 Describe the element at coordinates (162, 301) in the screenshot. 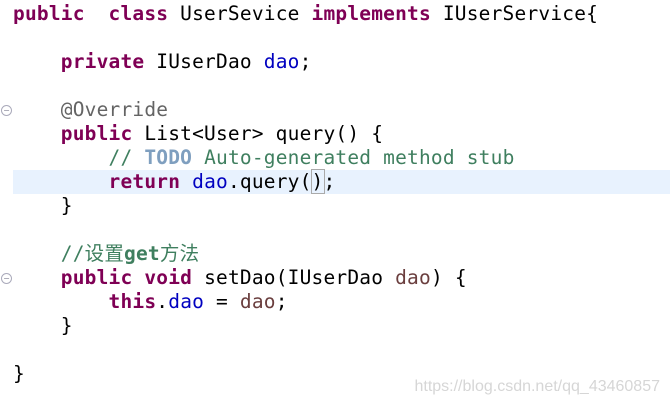

I see `code-token: .` at that location.